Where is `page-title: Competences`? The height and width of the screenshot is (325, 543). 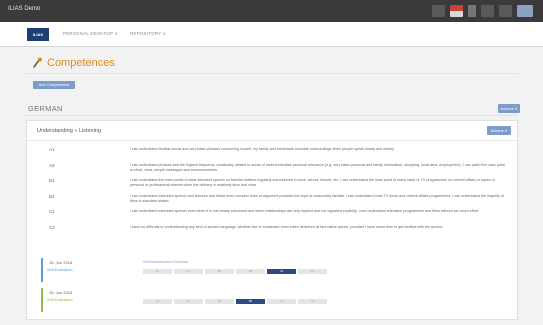 page-title: Competences is located at coordinates (81, 63).